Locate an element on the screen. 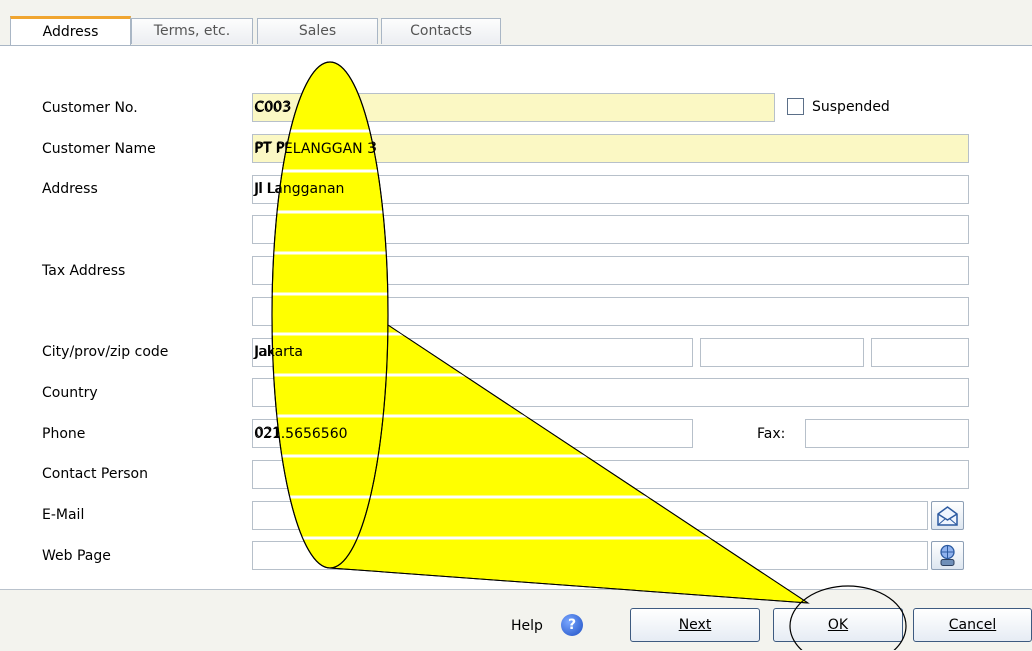 This screenshot has height=651, width=1032. city-input: Jakarta is located at coordinates (472, 352).